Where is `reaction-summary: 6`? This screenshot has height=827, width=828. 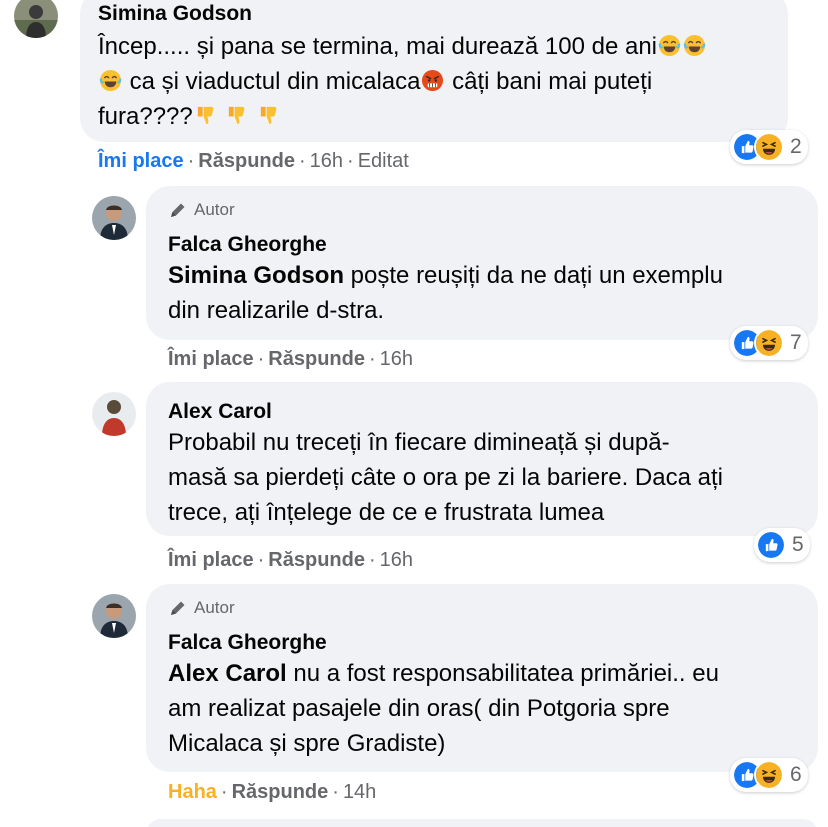
reaction-summary: 6 is located at coordinates (769, 775).